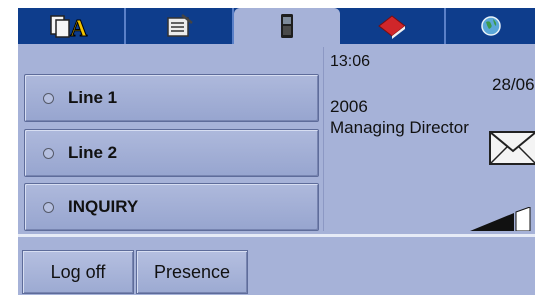 The image size is (535, 295). Describe the element at coordinates (93, 97) in the screenshot. I see `line-label: Line 1` at that location.